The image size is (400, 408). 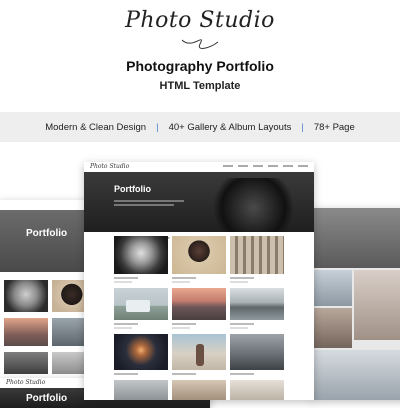 I want to click on gallery-photo-portrait, so click(x=199, y=255).